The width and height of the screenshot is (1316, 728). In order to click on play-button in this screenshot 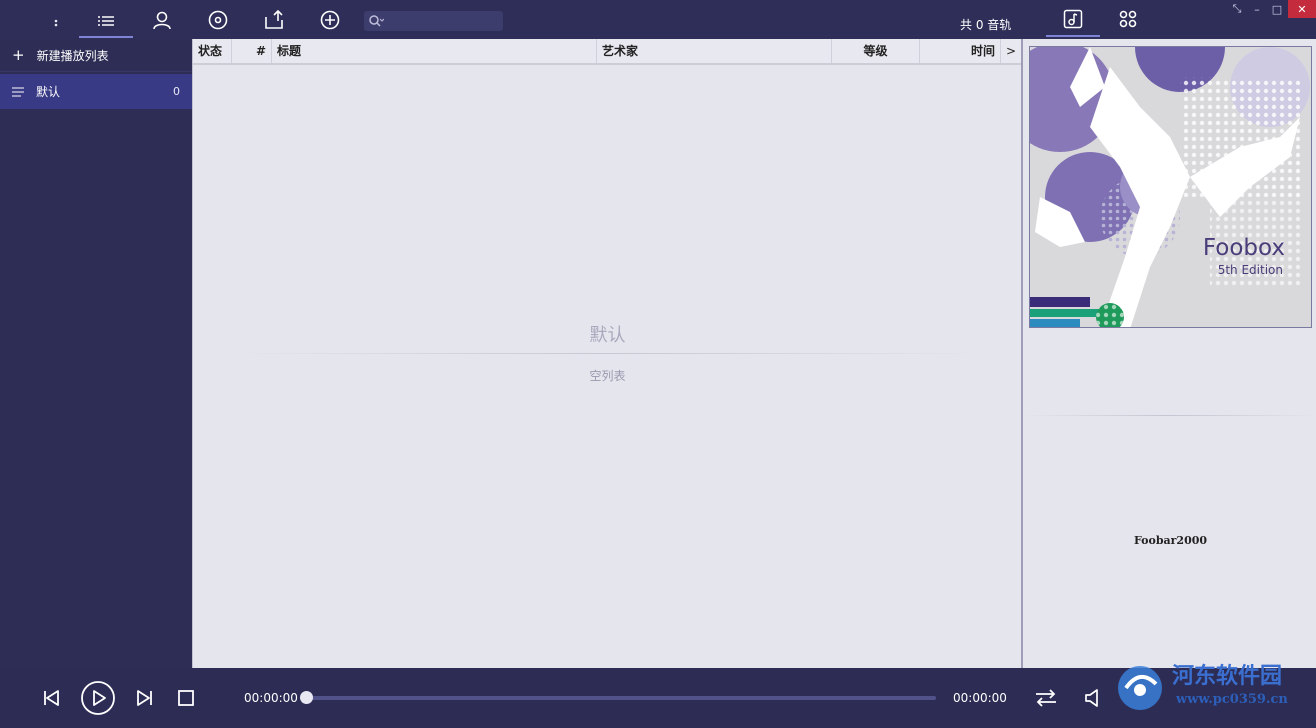, I will do `click(98, 698)`.